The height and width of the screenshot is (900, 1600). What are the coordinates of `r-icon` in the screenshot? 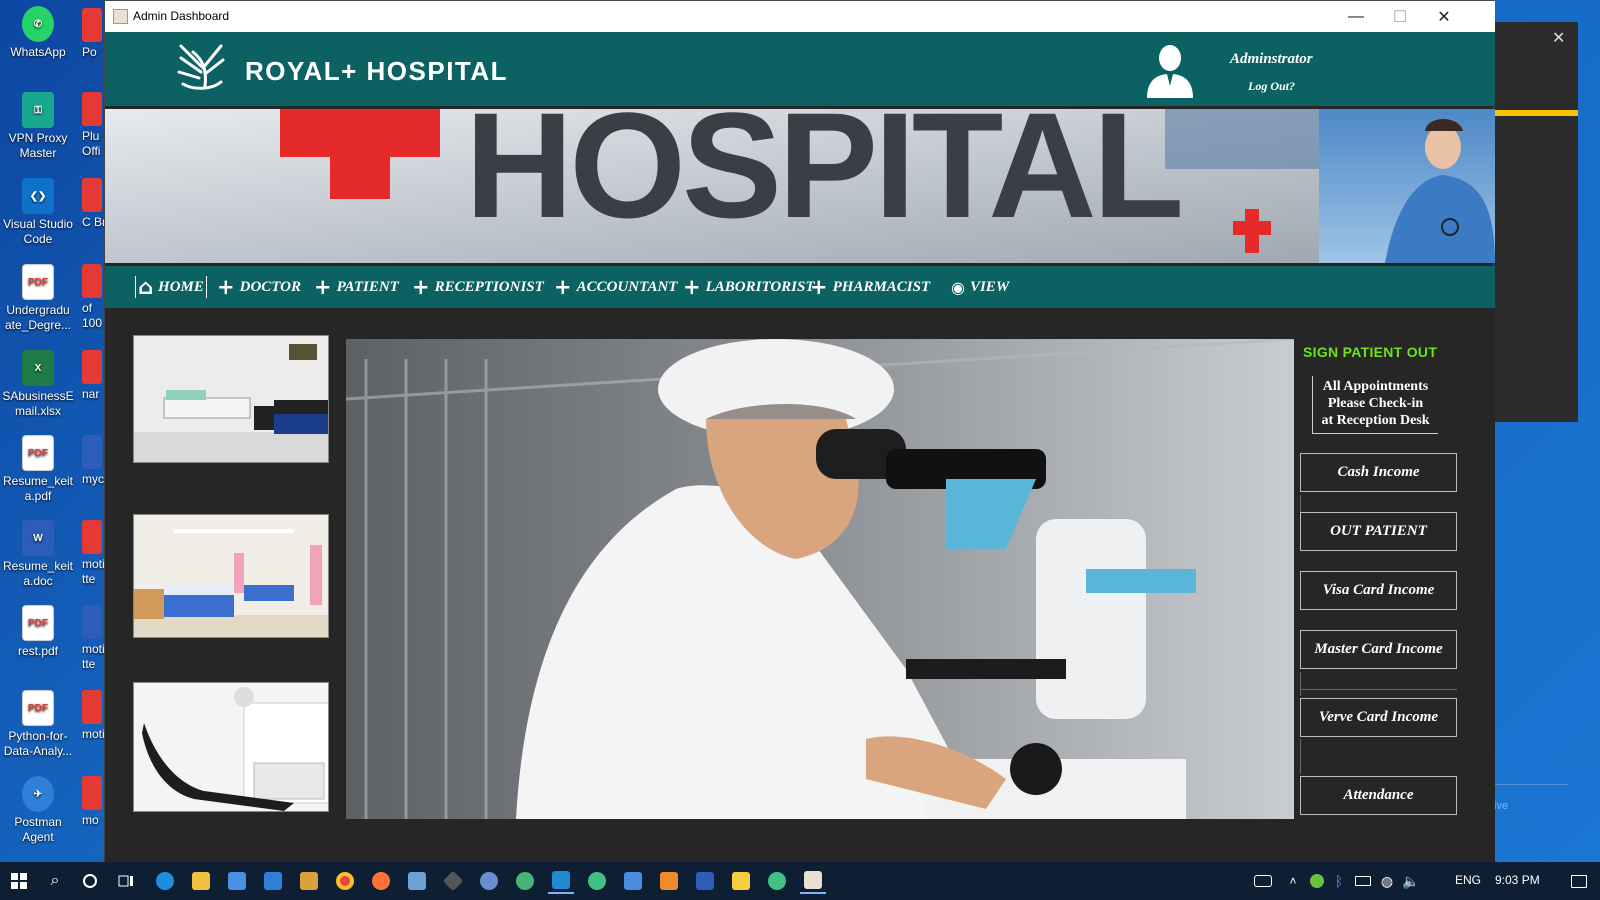 It's located at (489, 881).